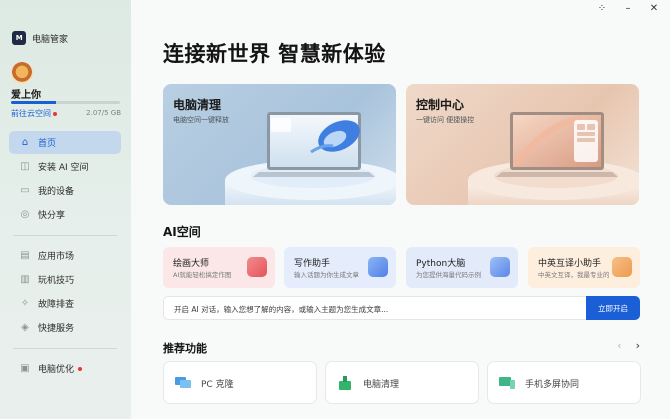 This screenshot has width=670, height=419. What do you see at coordinates (448, 275) in the screenshot?
I see `ai-card-desc: 为您提供海量代码示例` at bounding box center [448, 275].